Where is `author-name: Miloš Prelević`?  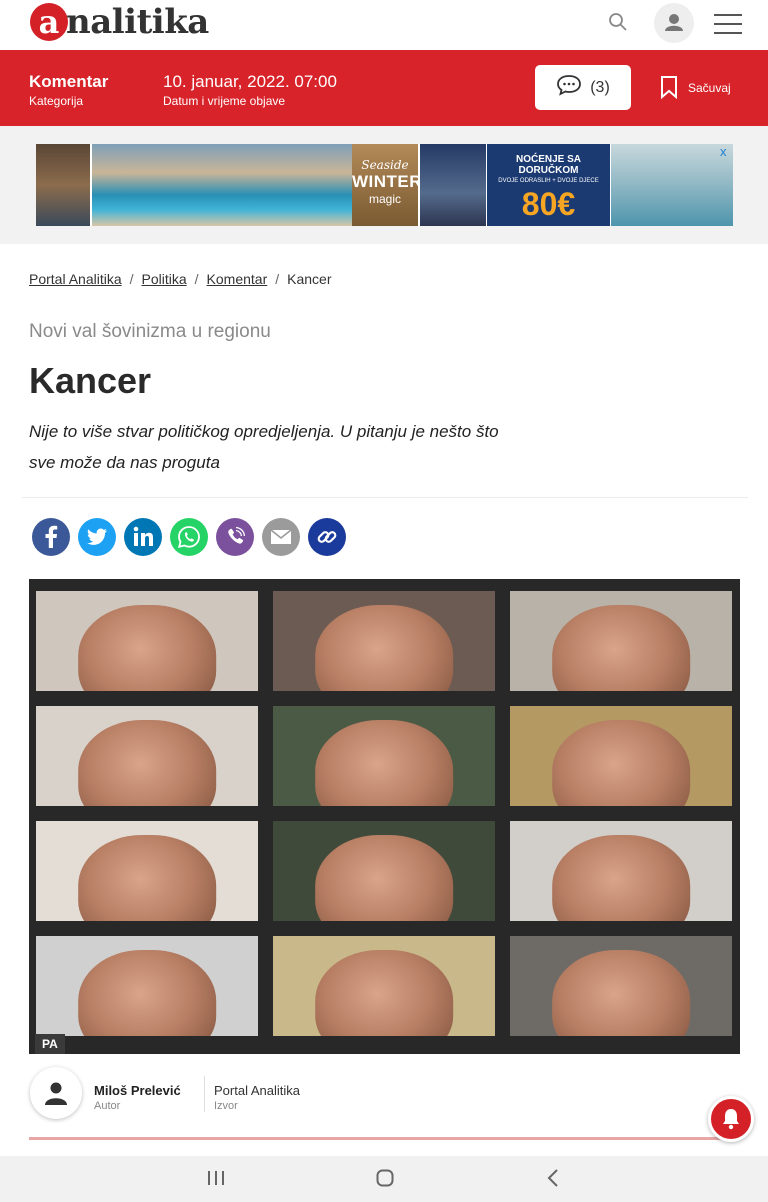 author-name: Miloš Prelević is located at coordinates (137, 1090).